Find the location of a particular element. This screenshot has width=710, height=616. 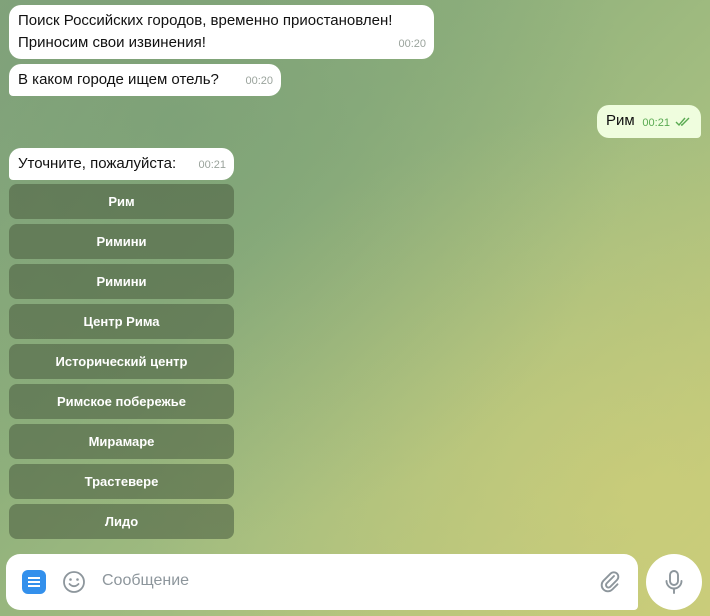

incoming-message: В каком городе ищем отель? 00:20 is located at coordinates (145, 80).